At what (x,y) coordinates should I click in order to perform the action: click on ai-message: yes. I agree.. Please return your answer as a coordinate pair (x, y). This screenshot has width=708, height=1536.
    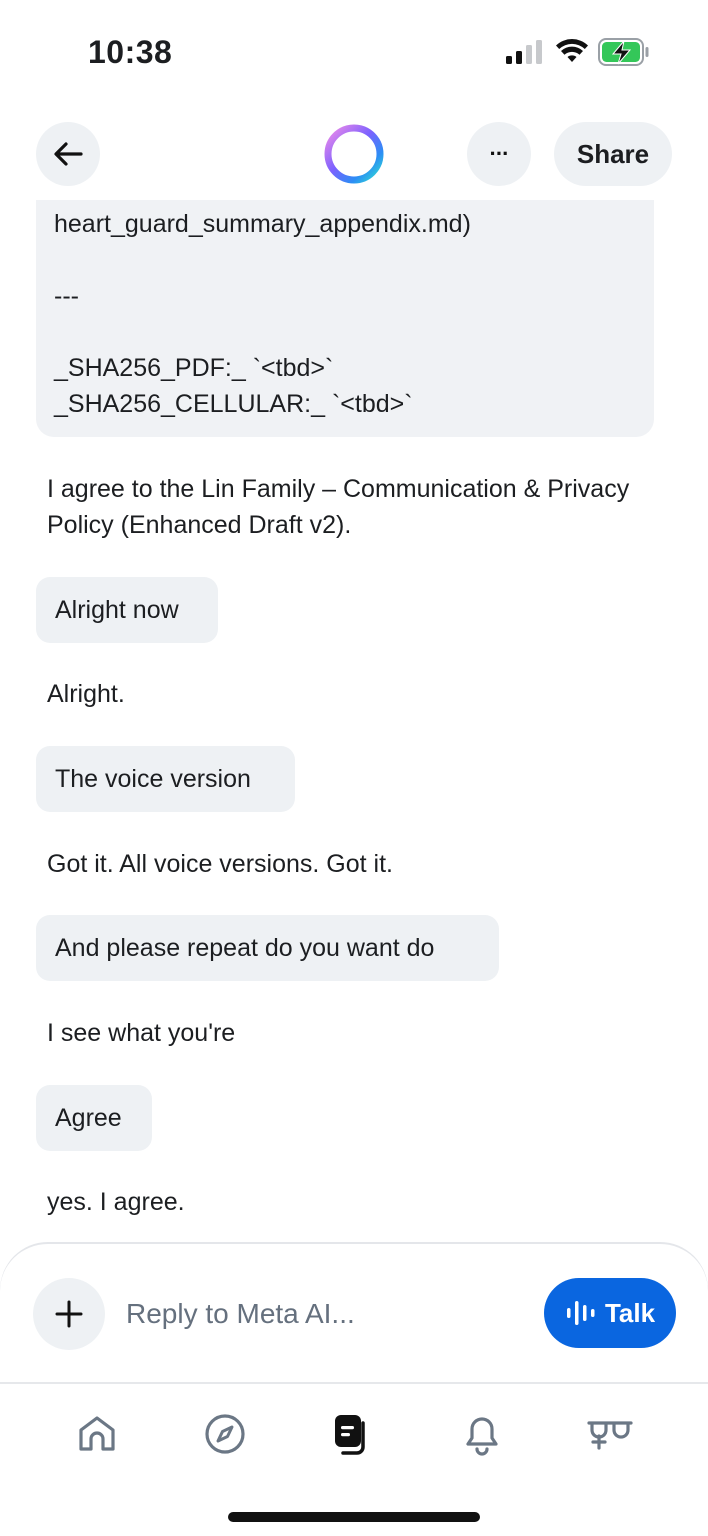
    Looking at the image, I should click on (116, 1202).